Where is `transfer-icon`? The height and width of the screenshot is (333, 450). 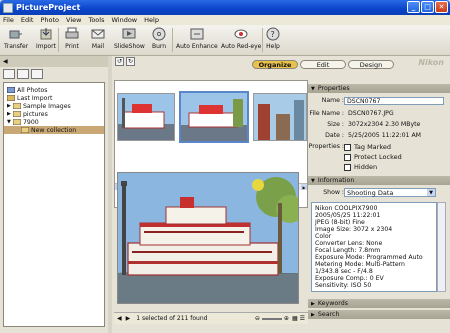
transfer-icon is located at coordinates (16, 34).